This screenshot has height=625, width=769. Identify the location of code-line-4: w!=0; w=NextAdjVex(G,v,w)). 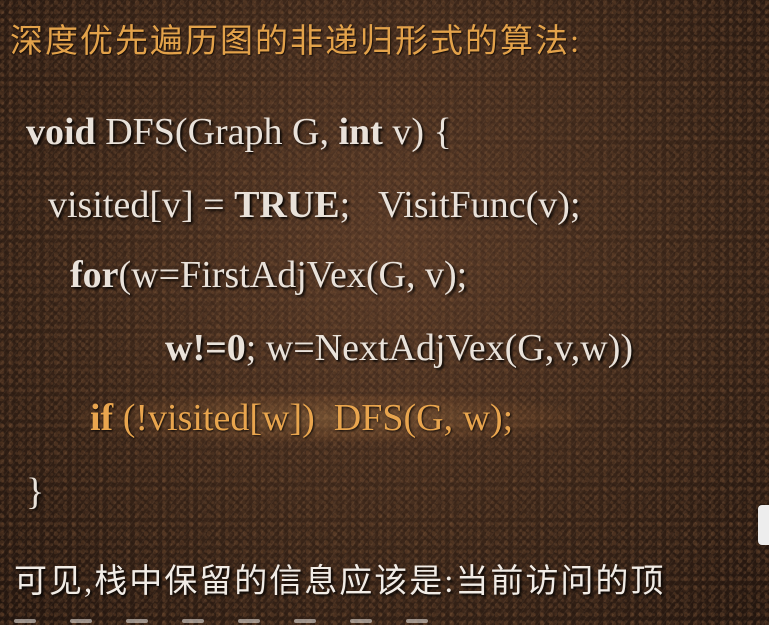
(399, 348).